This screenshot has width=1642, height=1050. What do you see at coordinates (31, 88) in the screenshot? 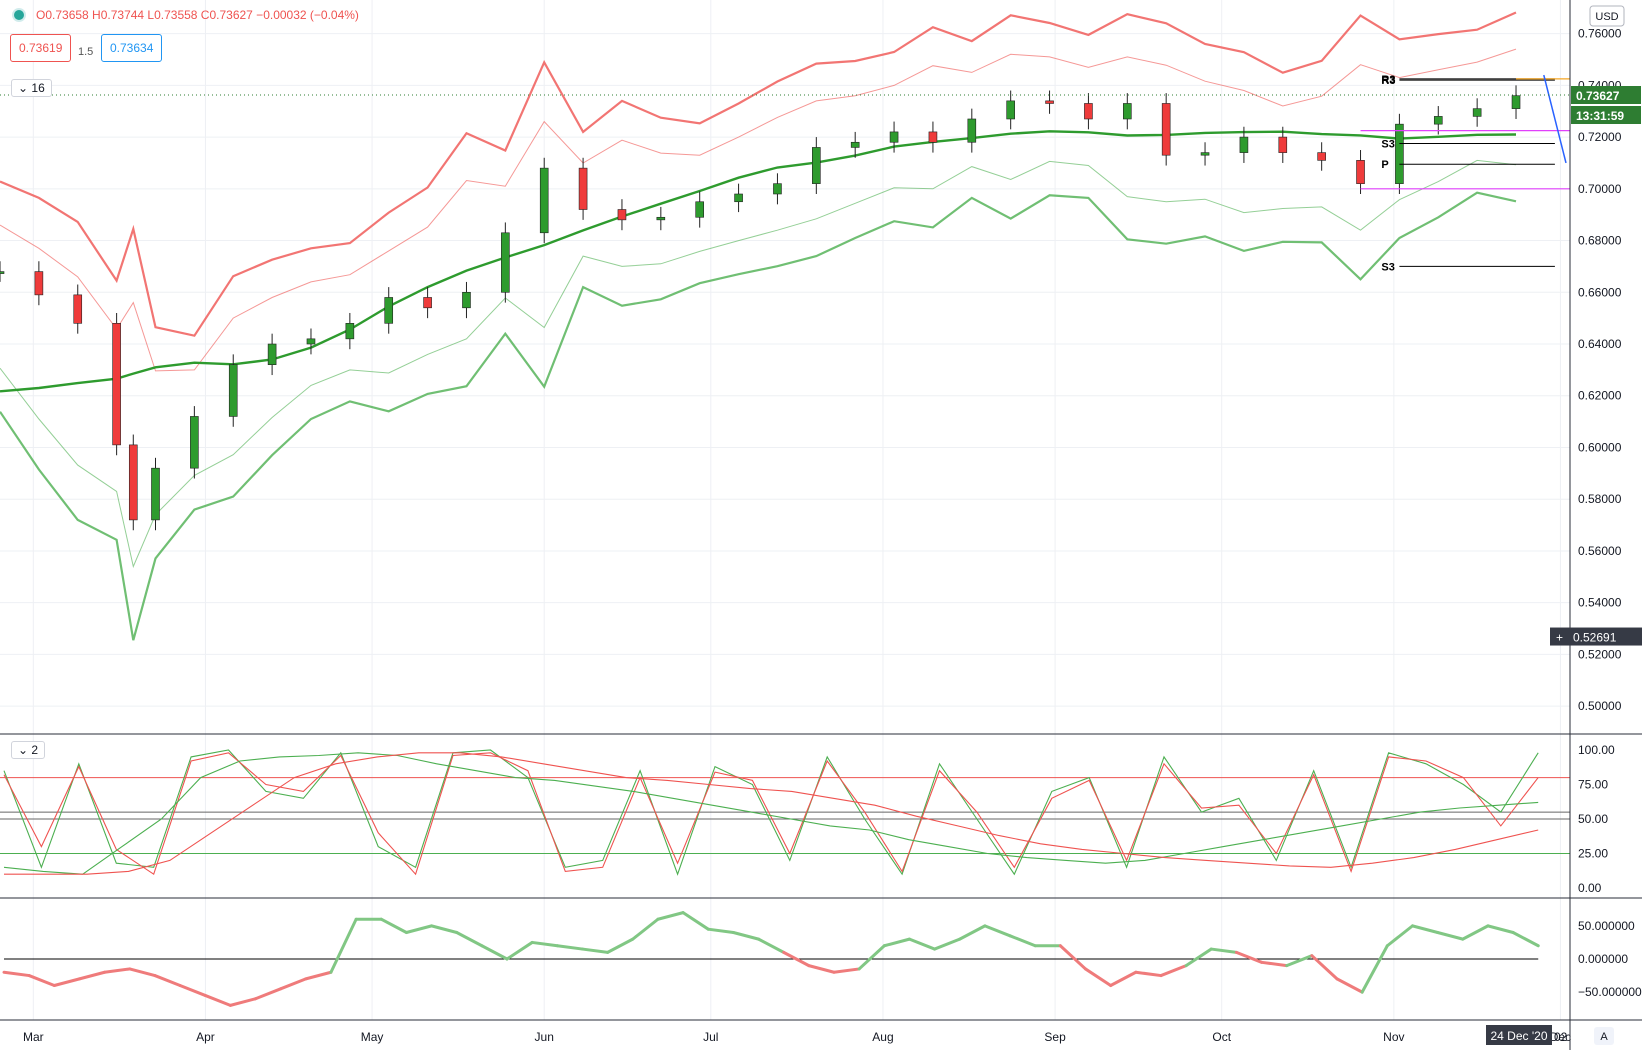
I see `indicators-toggle-main: ⌄ 16` at bounding box center [31, 88].